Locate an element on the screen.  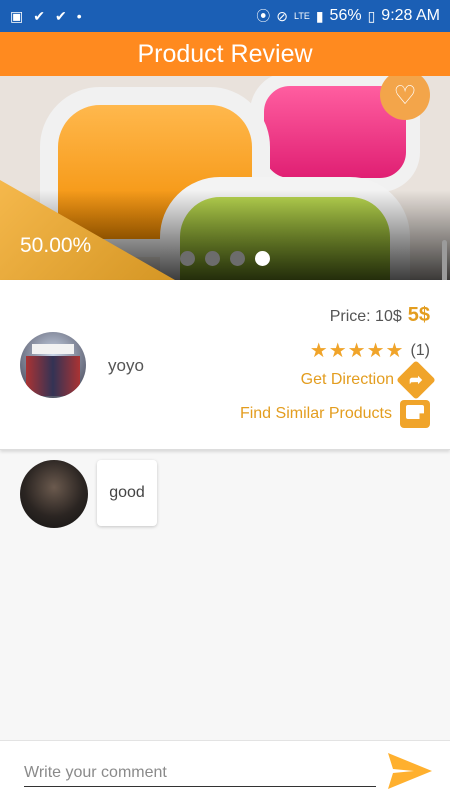
similar-products-icon is located at coordinates (415, 414).